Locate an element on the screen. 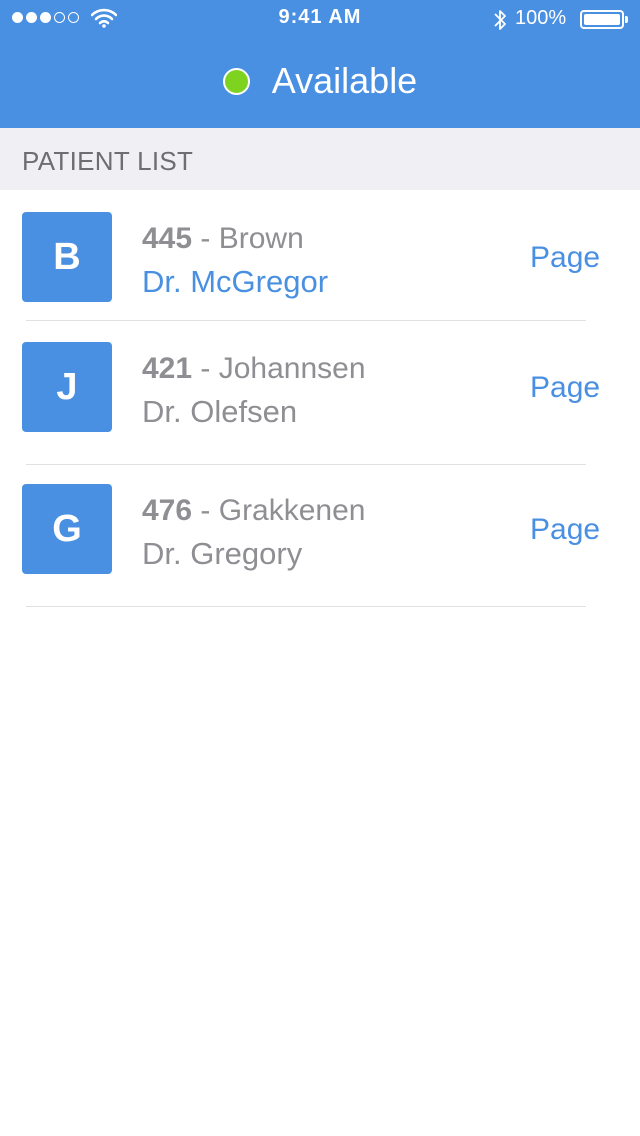  availability-toggle: Available is located at coordinates (320, 81).